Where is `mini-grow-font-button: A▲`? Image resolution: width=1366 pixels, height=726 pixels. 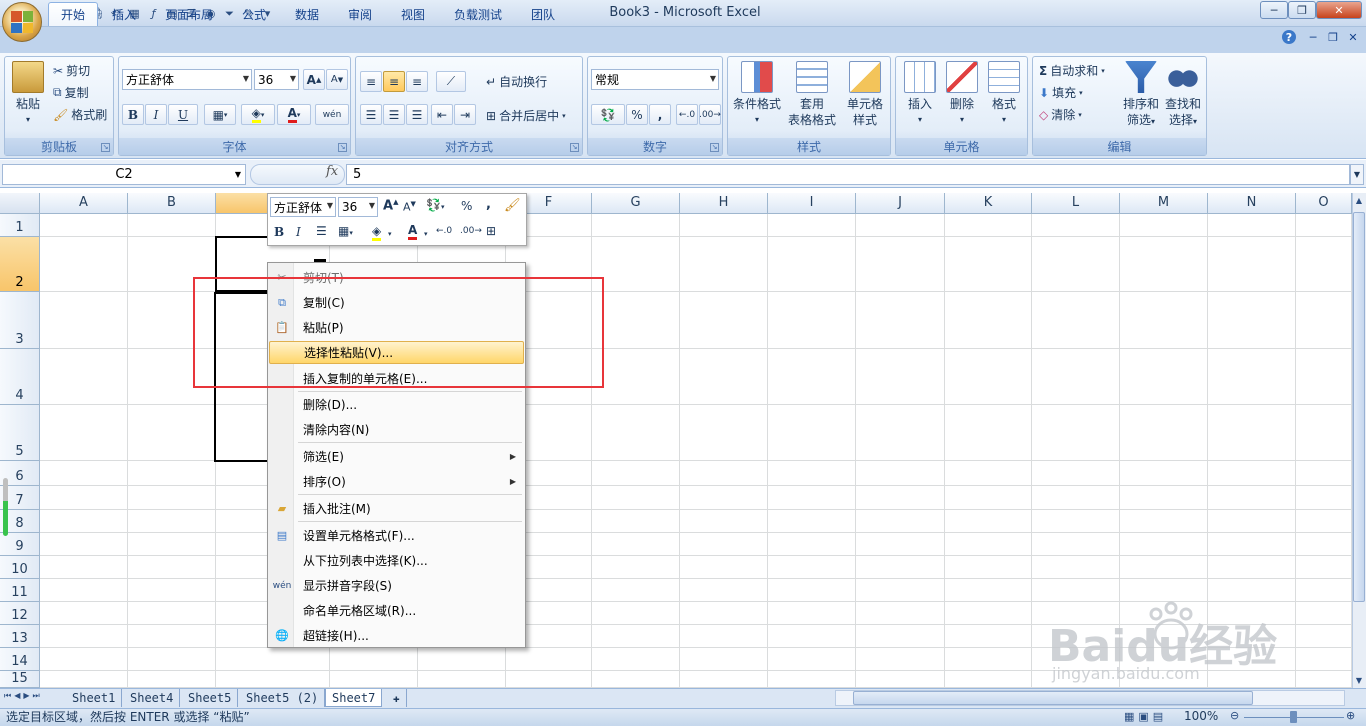
mini-grow-font-button: A▲ is located at coordinates (390, 205).